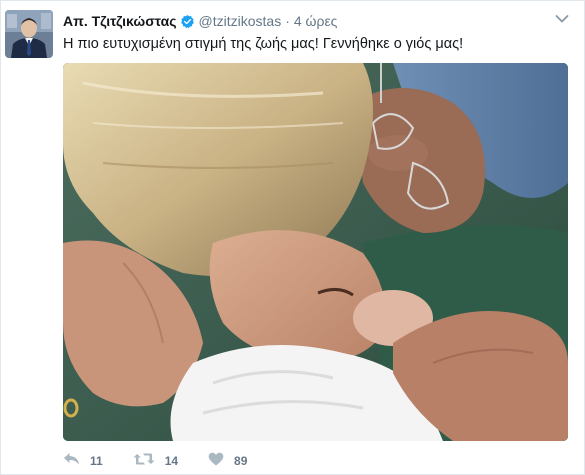  What do you see at coordinates (241, 461) in the screenshot?
I see `like-count: 89` at bounding box center [241, 461].